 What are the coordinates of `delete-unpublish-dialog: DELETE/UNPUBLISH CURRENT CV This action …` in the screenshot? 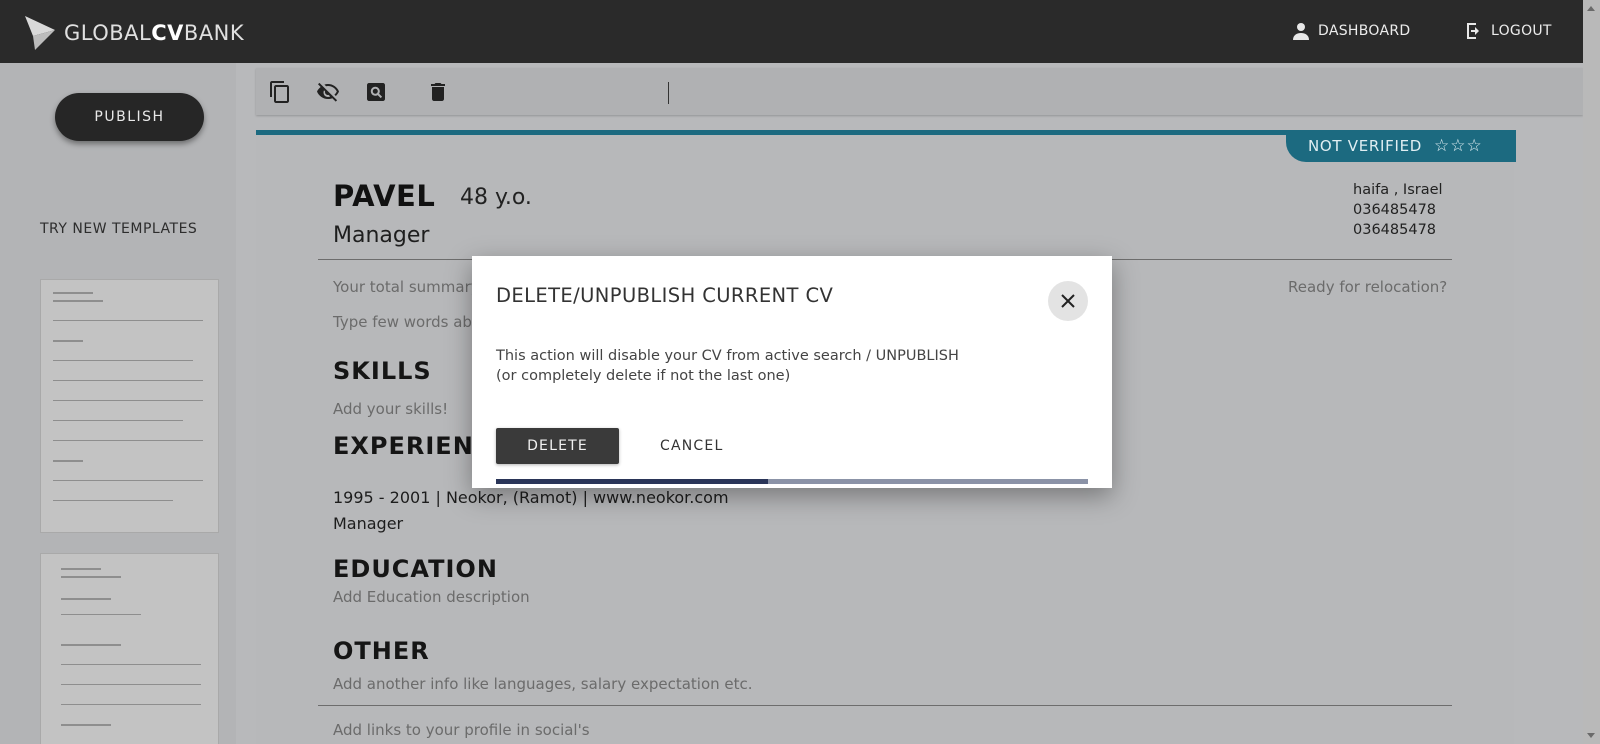 It's located at (792, 372).